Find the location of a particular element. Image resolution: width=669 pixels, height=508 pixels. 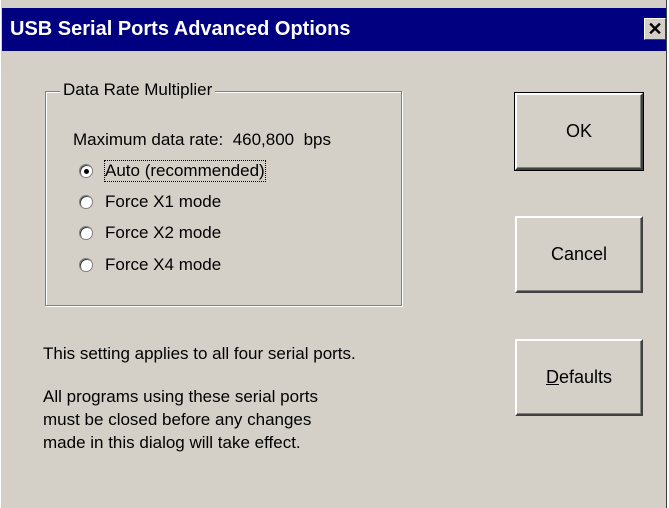

radio-label-force-x4: Force X4 mode is located at coordinates (163, 264).